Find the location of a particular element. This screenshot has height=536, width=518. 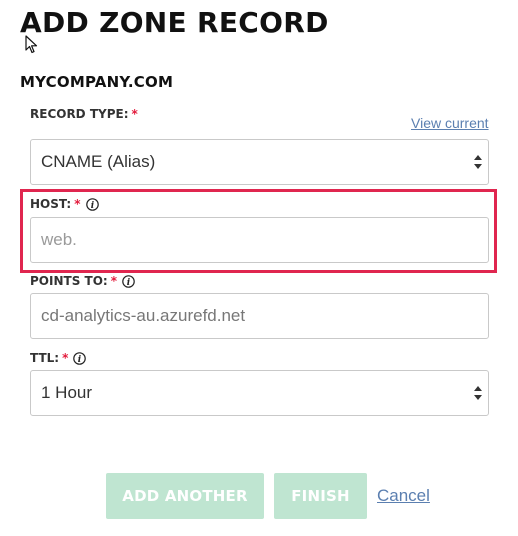

record-type-selected: CNAME (Alias) is located at coordinates (98, 161).